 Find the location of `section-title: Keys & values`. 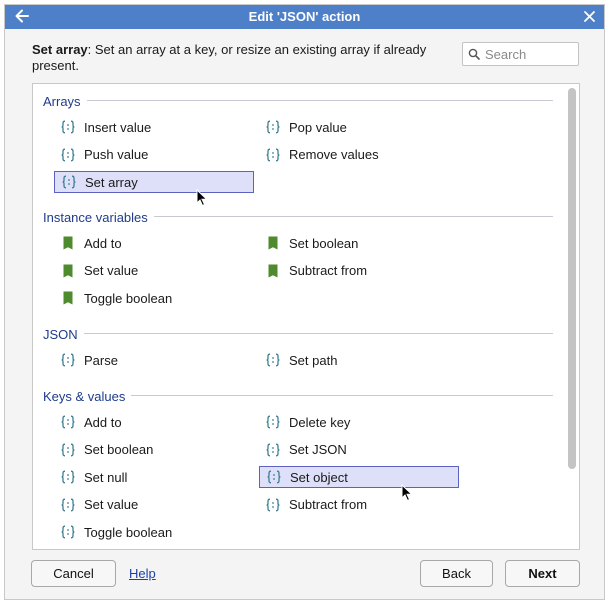

section-title: Keys & values is located at coordinates (84, 396).